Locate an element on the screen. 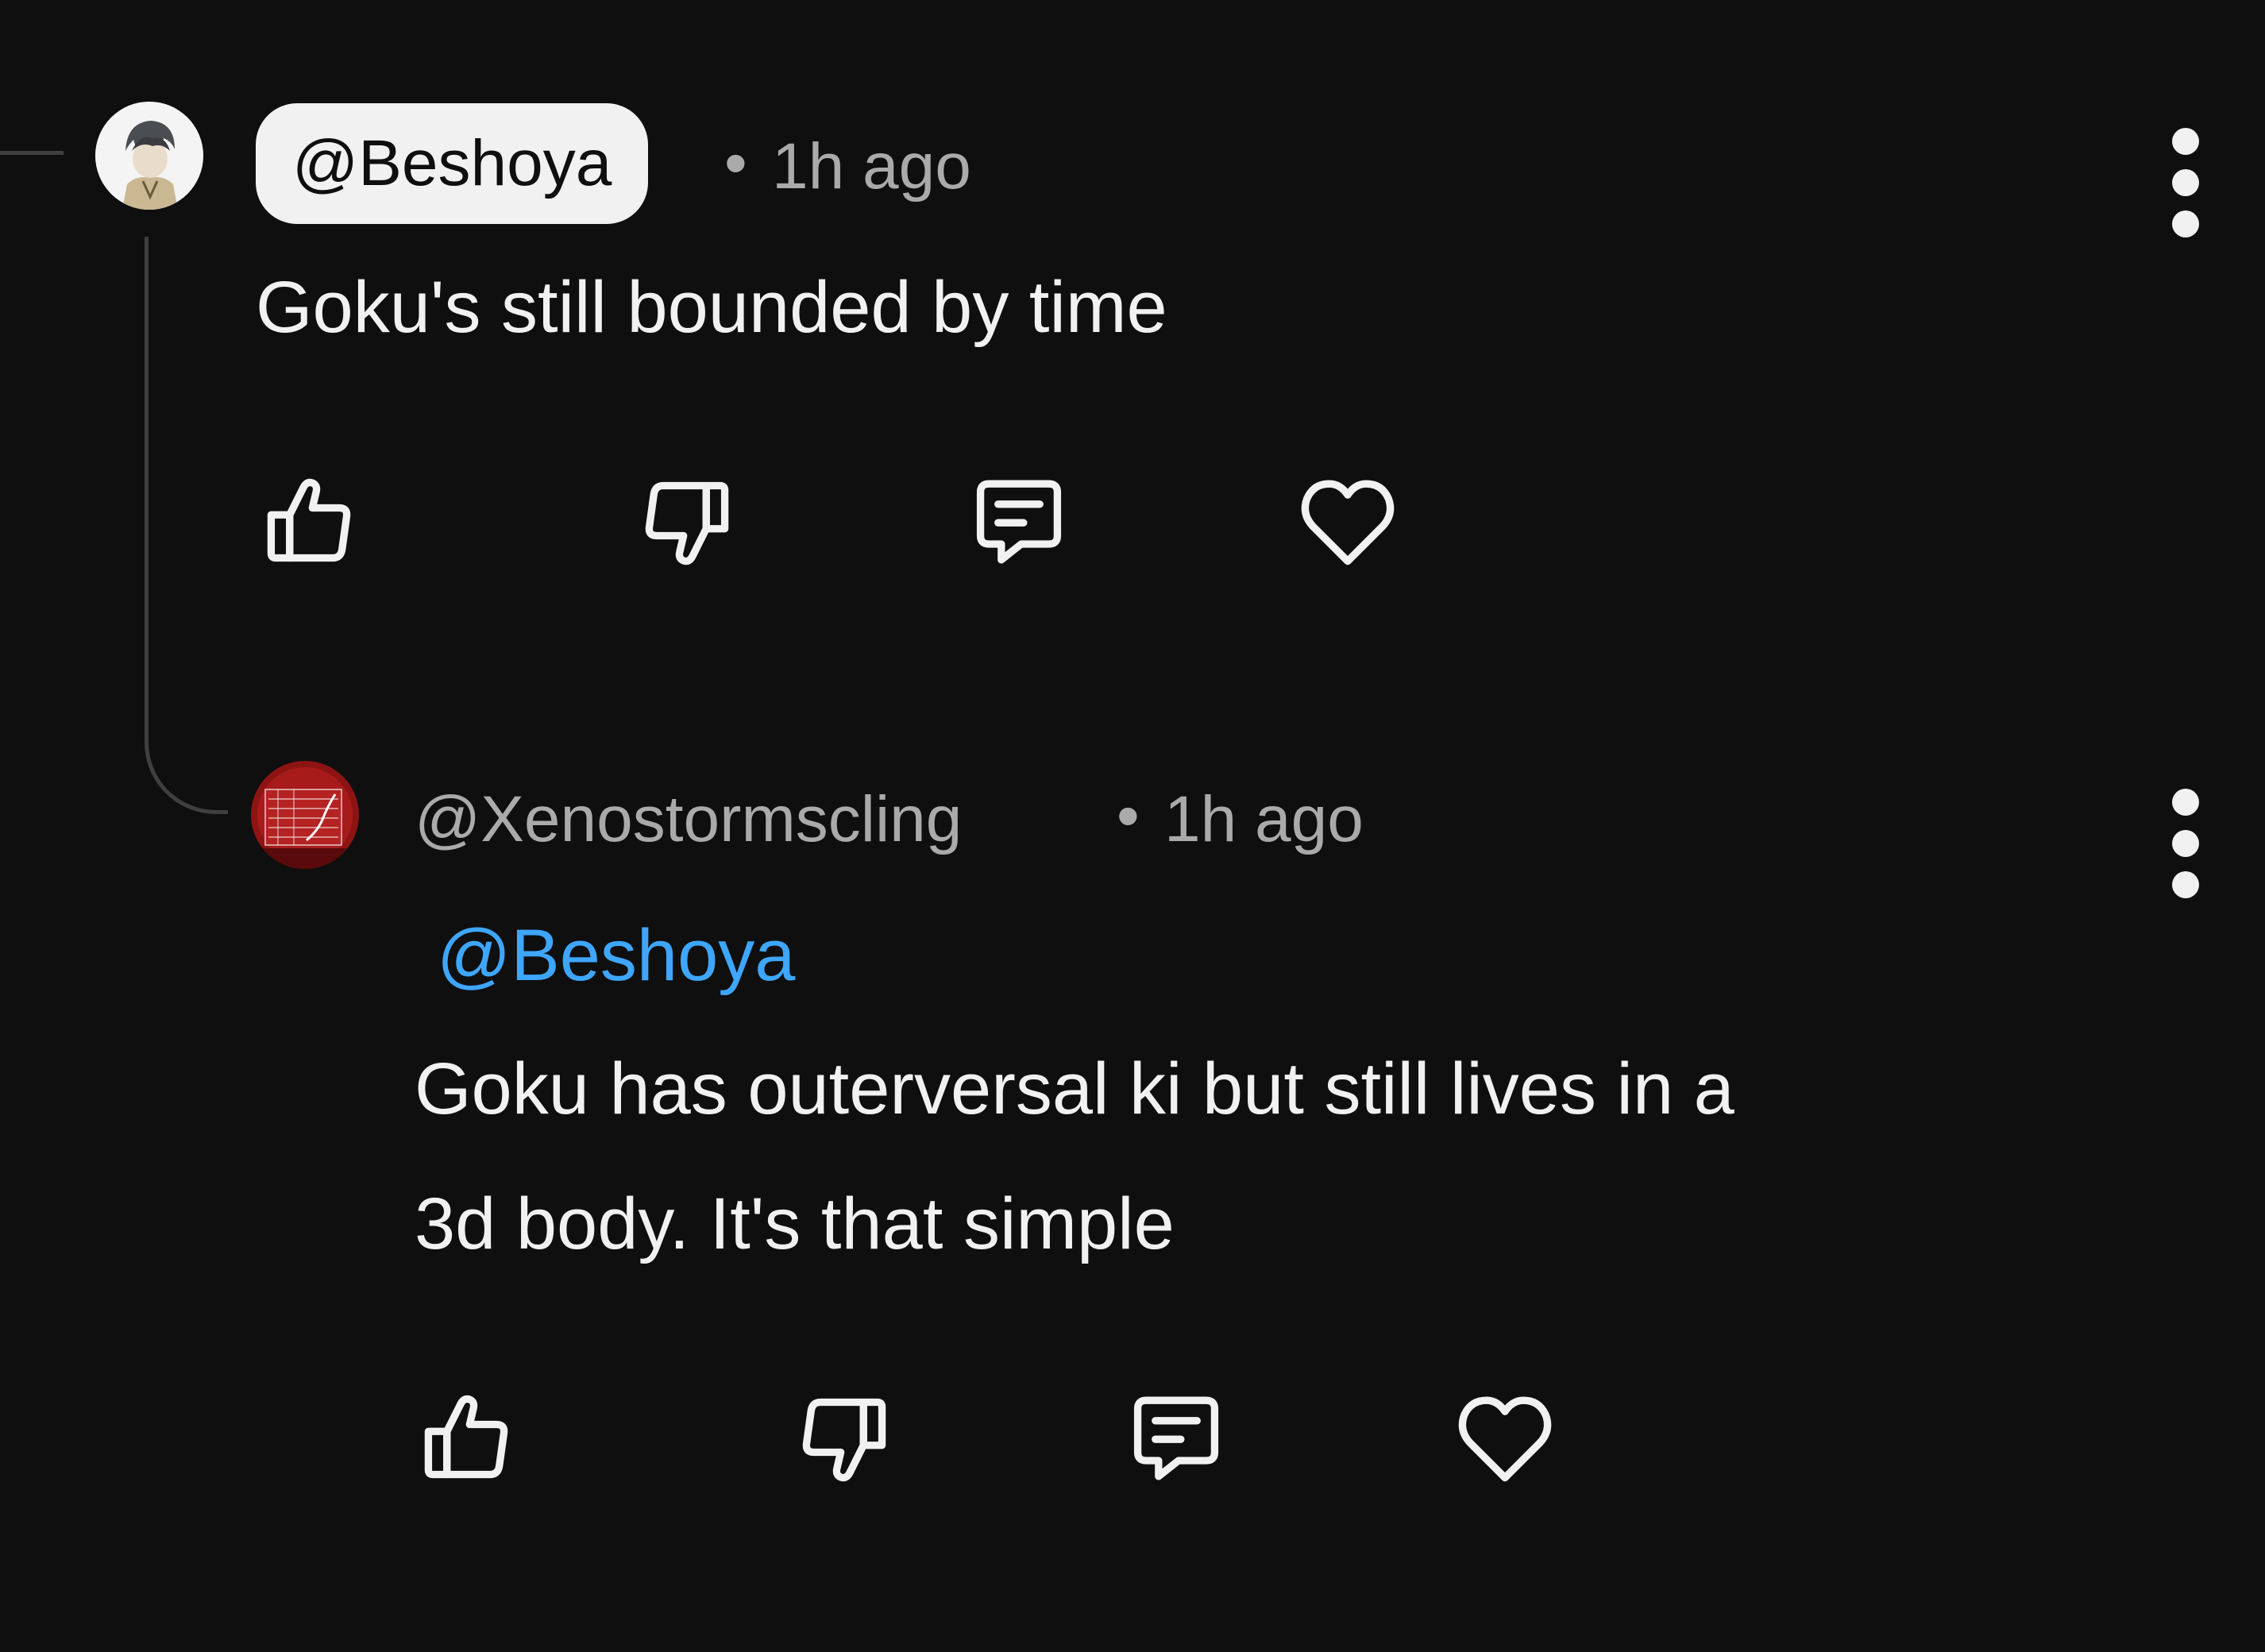  comment-text-line-2: 3d body. It's that simple is located at coordinates (795, 1223).